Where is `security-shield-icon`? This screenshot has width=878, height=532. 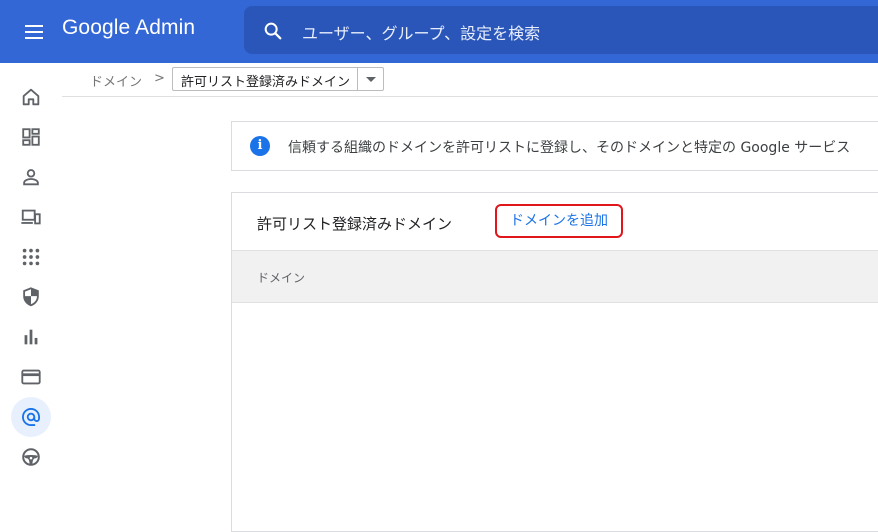 security-shield-icon is located at coordinates (31, 297).